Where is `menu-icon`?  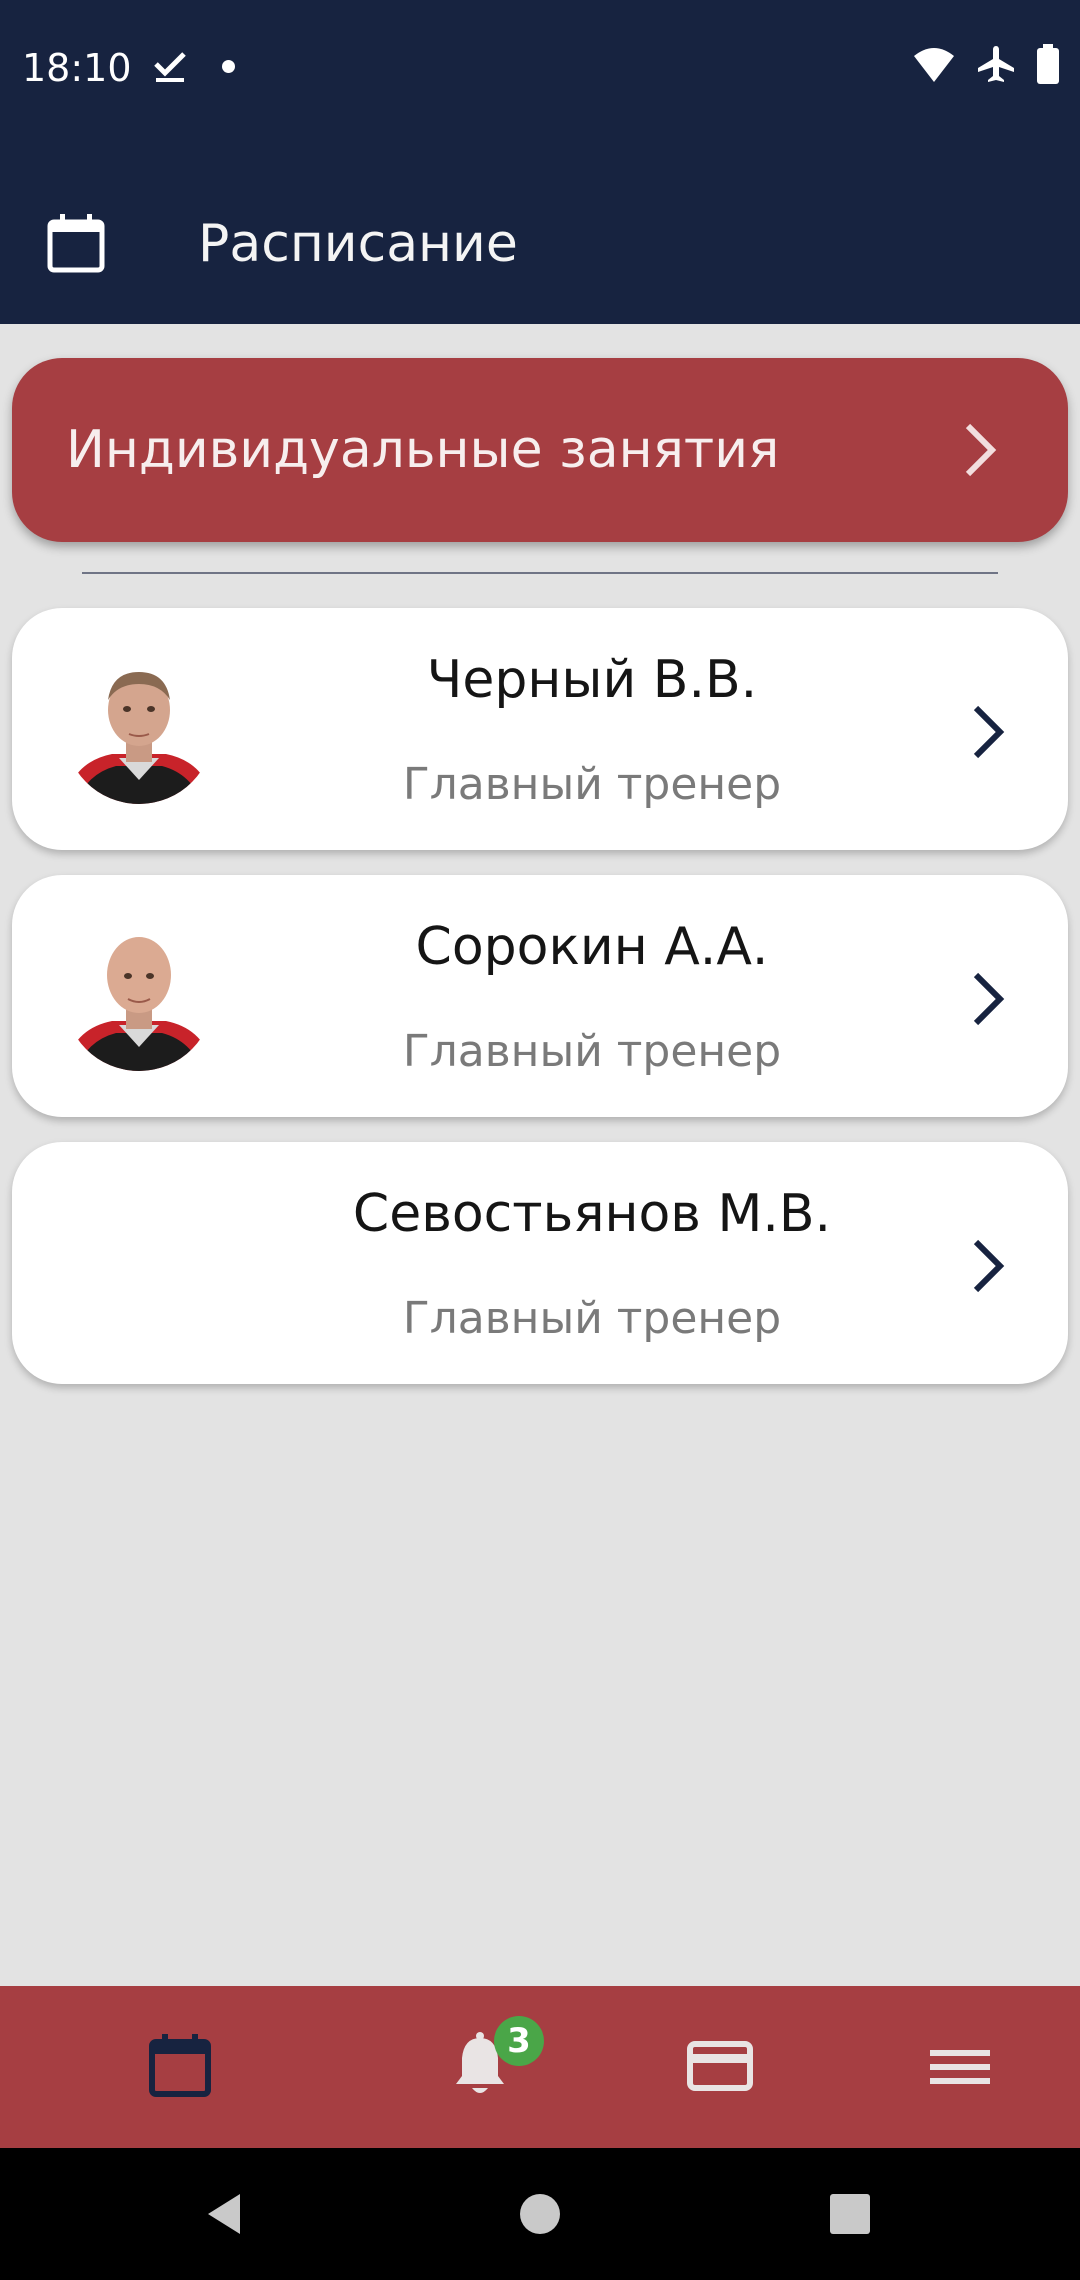 menu-icon is located at coordinates (960, 2066).